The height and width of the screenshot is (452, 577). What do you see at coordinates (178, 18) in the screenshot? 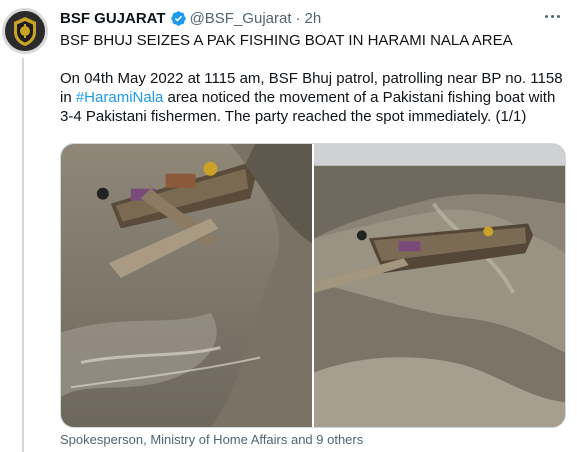
I see `verified-badge-icon` at bounding box center [178, 18].